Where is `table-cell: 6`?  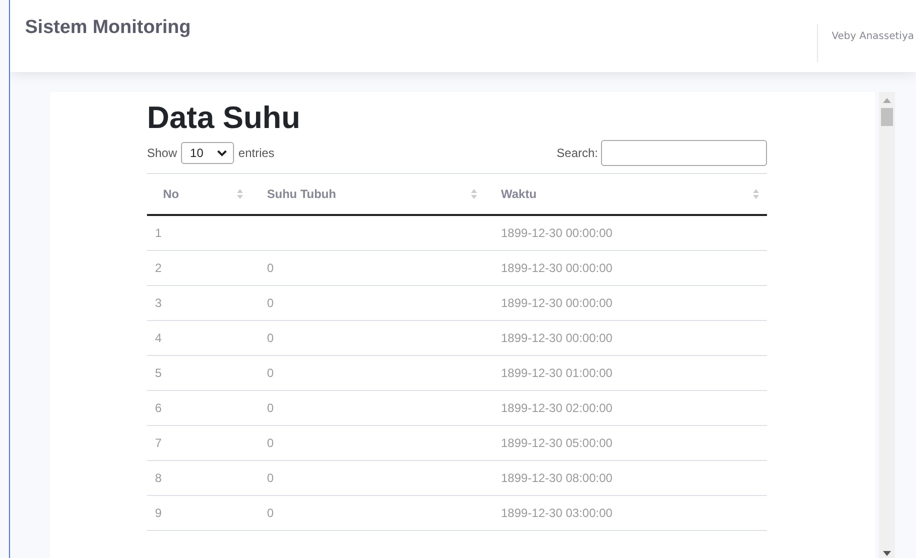
table-cell: 6 is located at coordinates (199, 408).